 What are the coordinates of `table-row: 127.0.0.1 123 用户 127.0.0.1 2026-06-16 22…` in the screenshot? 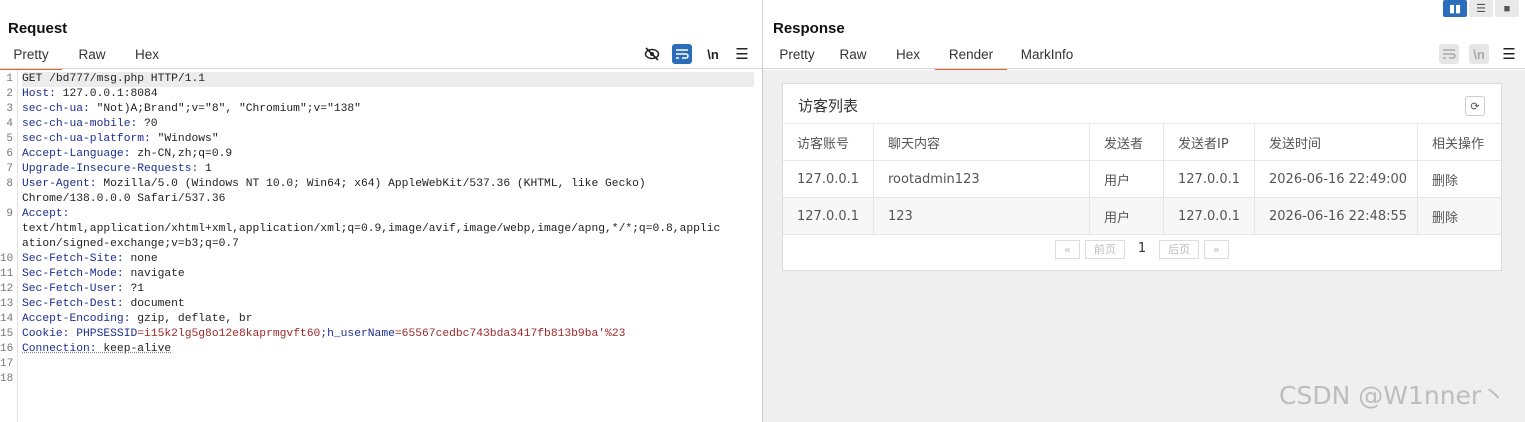 It's located at (1142, 216).